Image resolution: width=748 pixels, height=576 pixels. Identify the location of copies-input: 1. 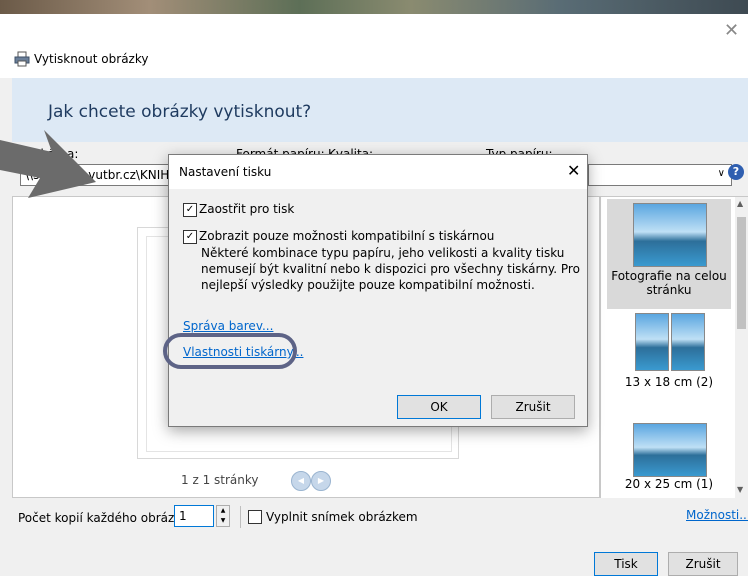
(194, 516).